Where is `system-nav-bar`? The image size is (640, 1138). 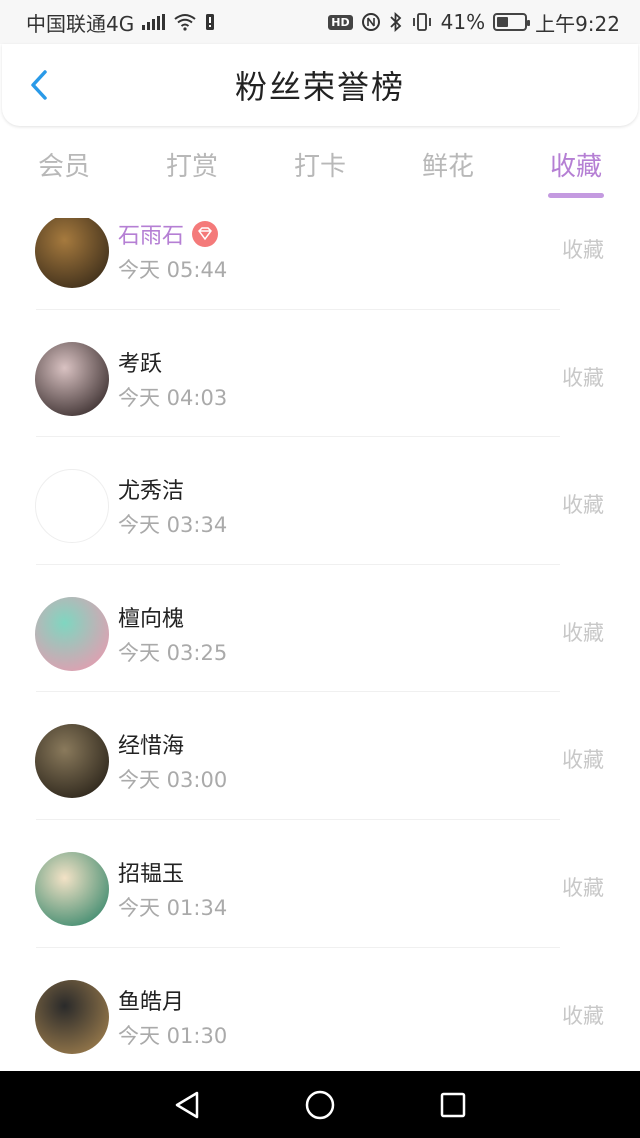 system-nav-bar is located at coordinates (320, 1104).